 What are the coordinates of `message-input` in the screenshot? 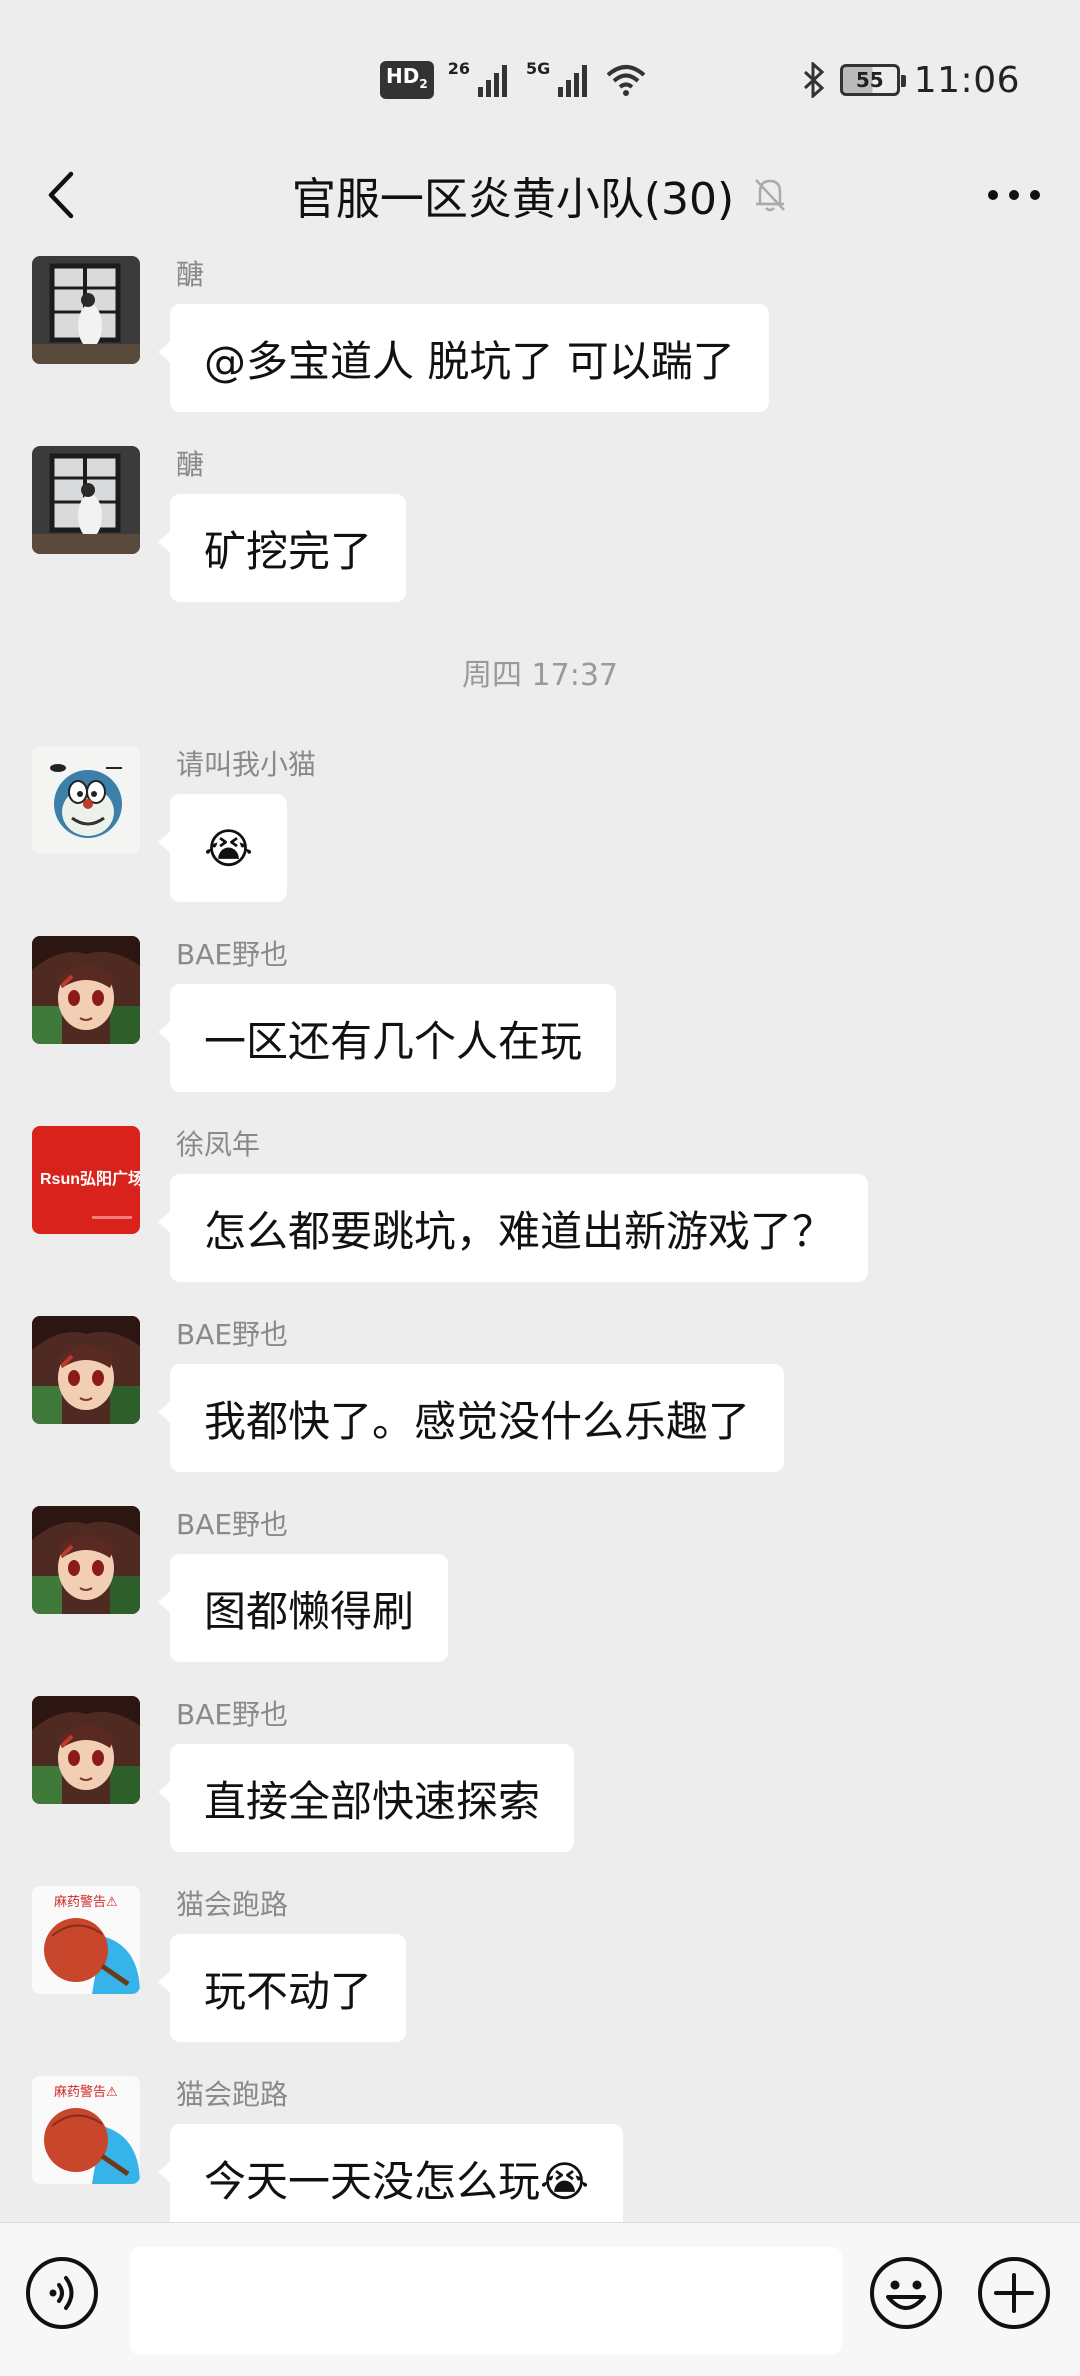 It's located at (486, 2301).